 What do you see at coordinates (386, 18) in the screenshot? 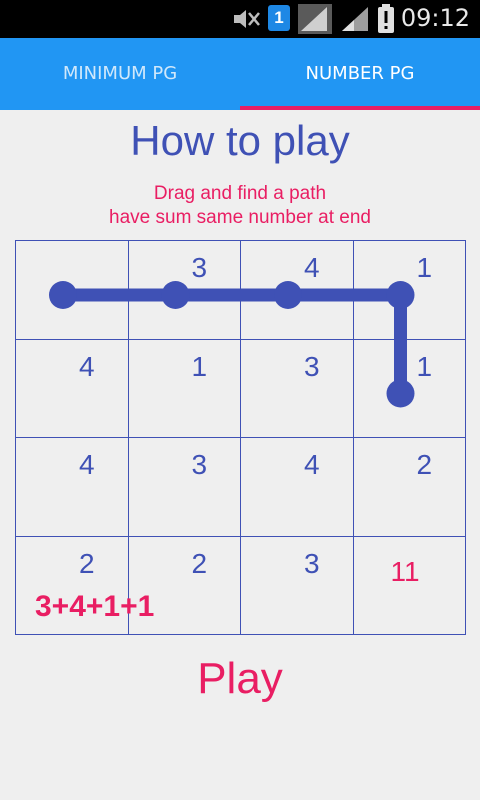
I see `battery-alert-icon` at bounding box center [386, 18].